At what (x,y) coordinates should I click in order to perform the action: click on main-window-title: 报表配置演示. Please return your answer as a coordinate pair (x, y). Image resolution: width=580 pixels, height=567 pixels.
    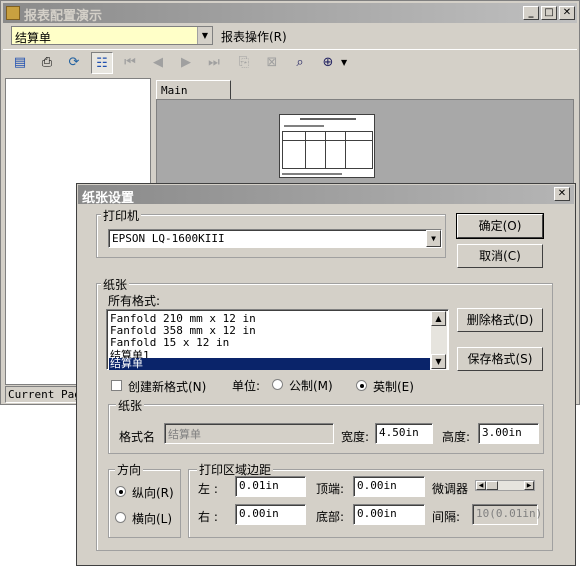
    Looking at the image, I should click on (63, 16).